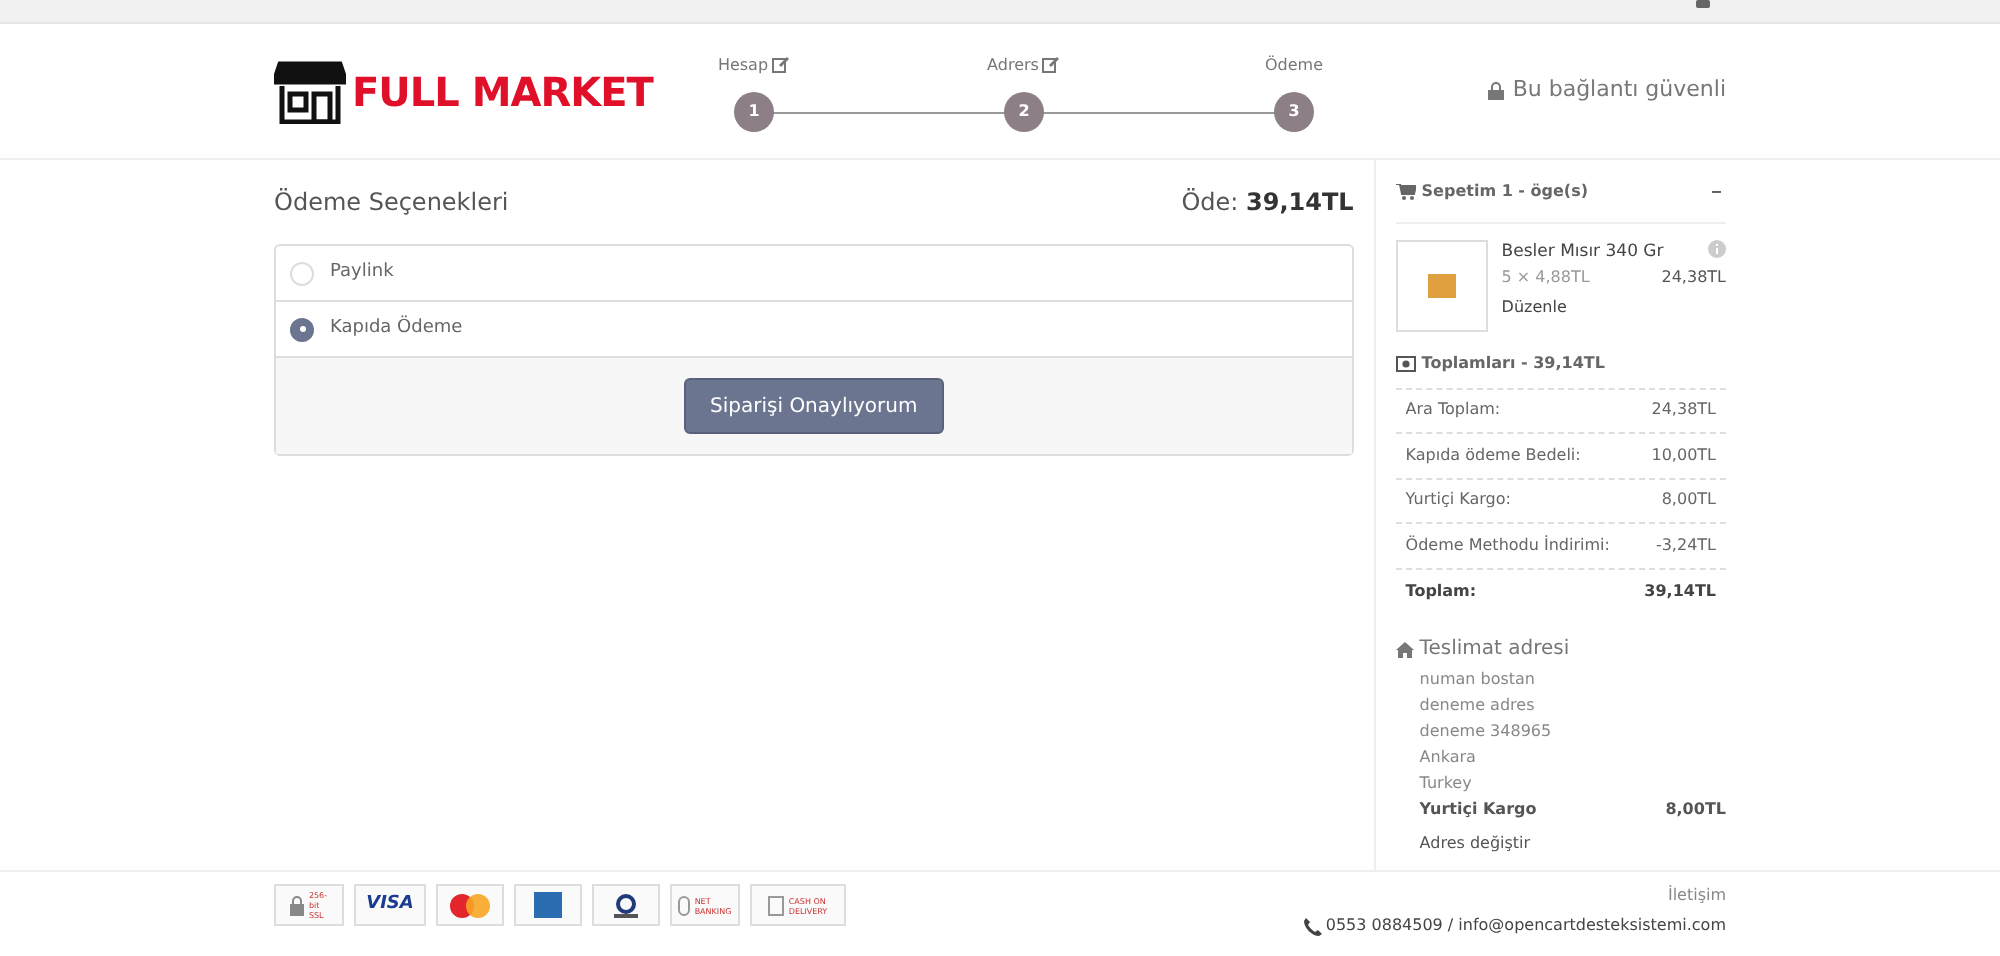 The image size is (2000, 956). What do you see at coordinates (813, 406) in the screenshot?
I see `confirm-order-button: Siparişi Onaylıyorum` at bounding box center [813, 406].